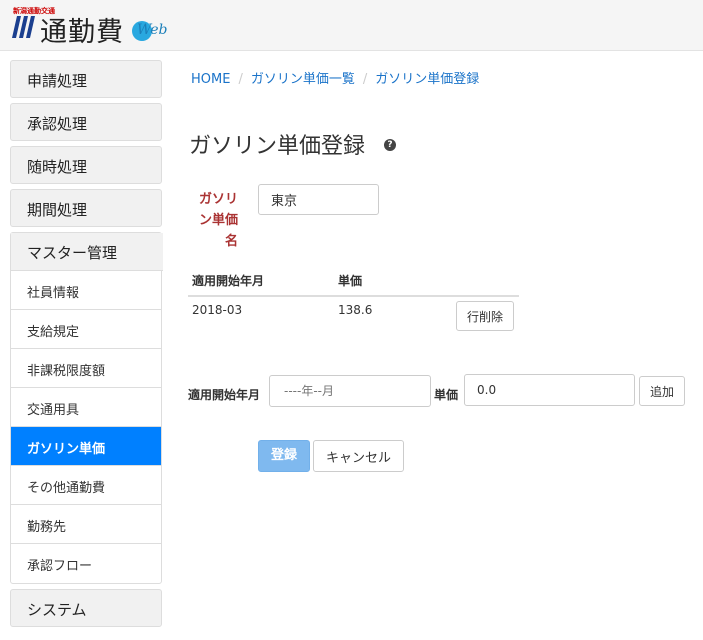 Image resolution: width=703 pixels, height=640 pixels. I want to click on breadcrumb: HOME / ガソリン単価一覧 / ガソリン単価登録, so click(335, 77).